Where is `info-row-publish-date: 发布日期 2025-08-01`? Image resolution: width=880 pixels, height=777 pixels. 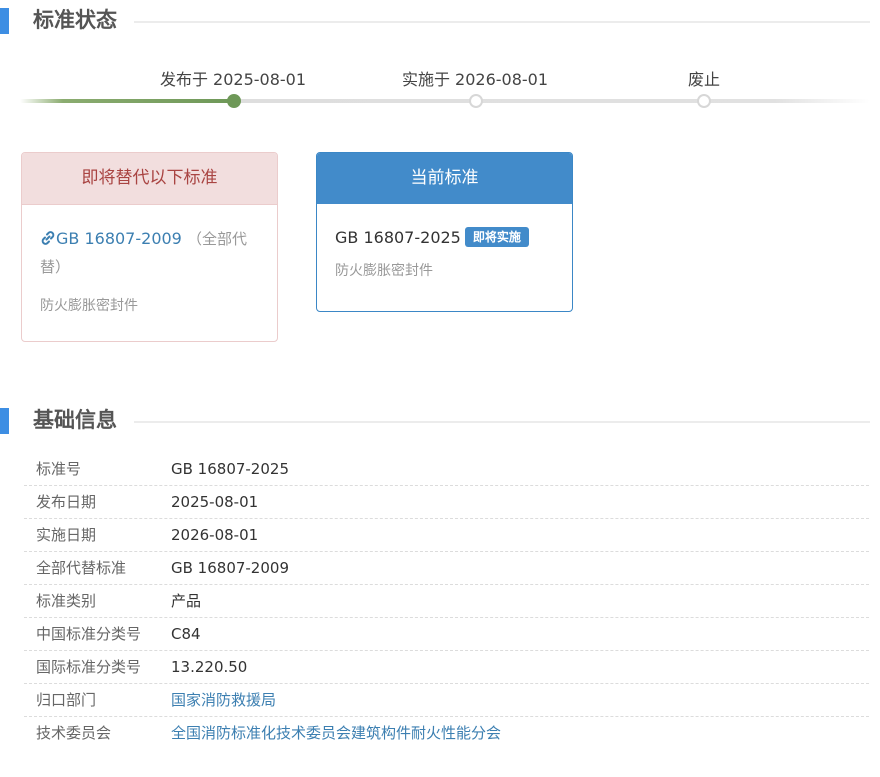 info-row-publish-date: 发布日期 2025-08-01 is located at coordinates (446, 502).